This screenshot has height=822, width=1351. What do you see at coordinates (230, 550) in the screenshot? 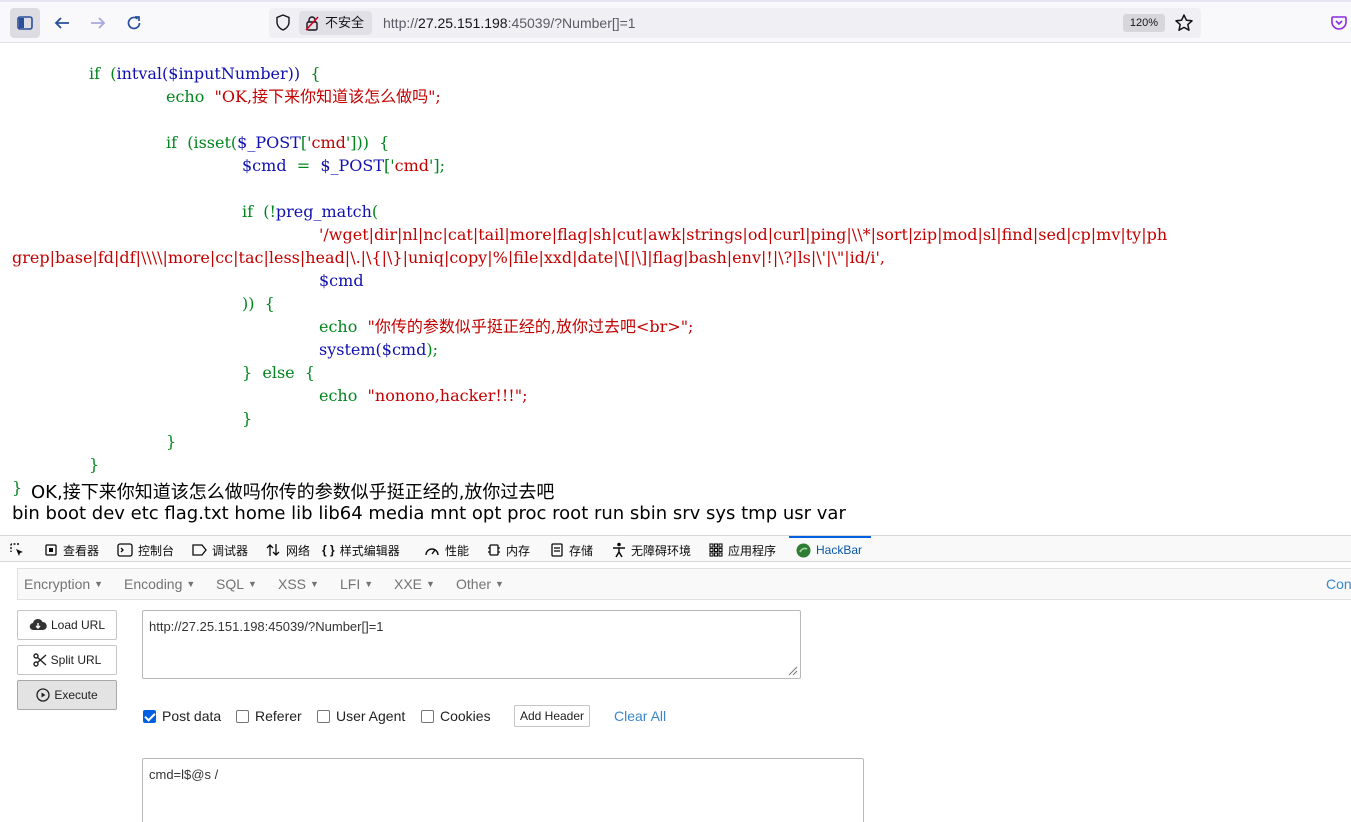
I see `tab-label: 调试器` at bounding box center [230, 550].